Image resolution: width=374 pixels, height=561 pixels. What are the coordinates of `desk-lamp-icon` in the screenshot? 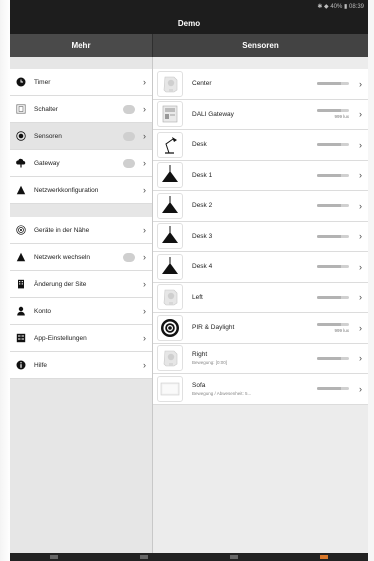 It's located at (170, 144).